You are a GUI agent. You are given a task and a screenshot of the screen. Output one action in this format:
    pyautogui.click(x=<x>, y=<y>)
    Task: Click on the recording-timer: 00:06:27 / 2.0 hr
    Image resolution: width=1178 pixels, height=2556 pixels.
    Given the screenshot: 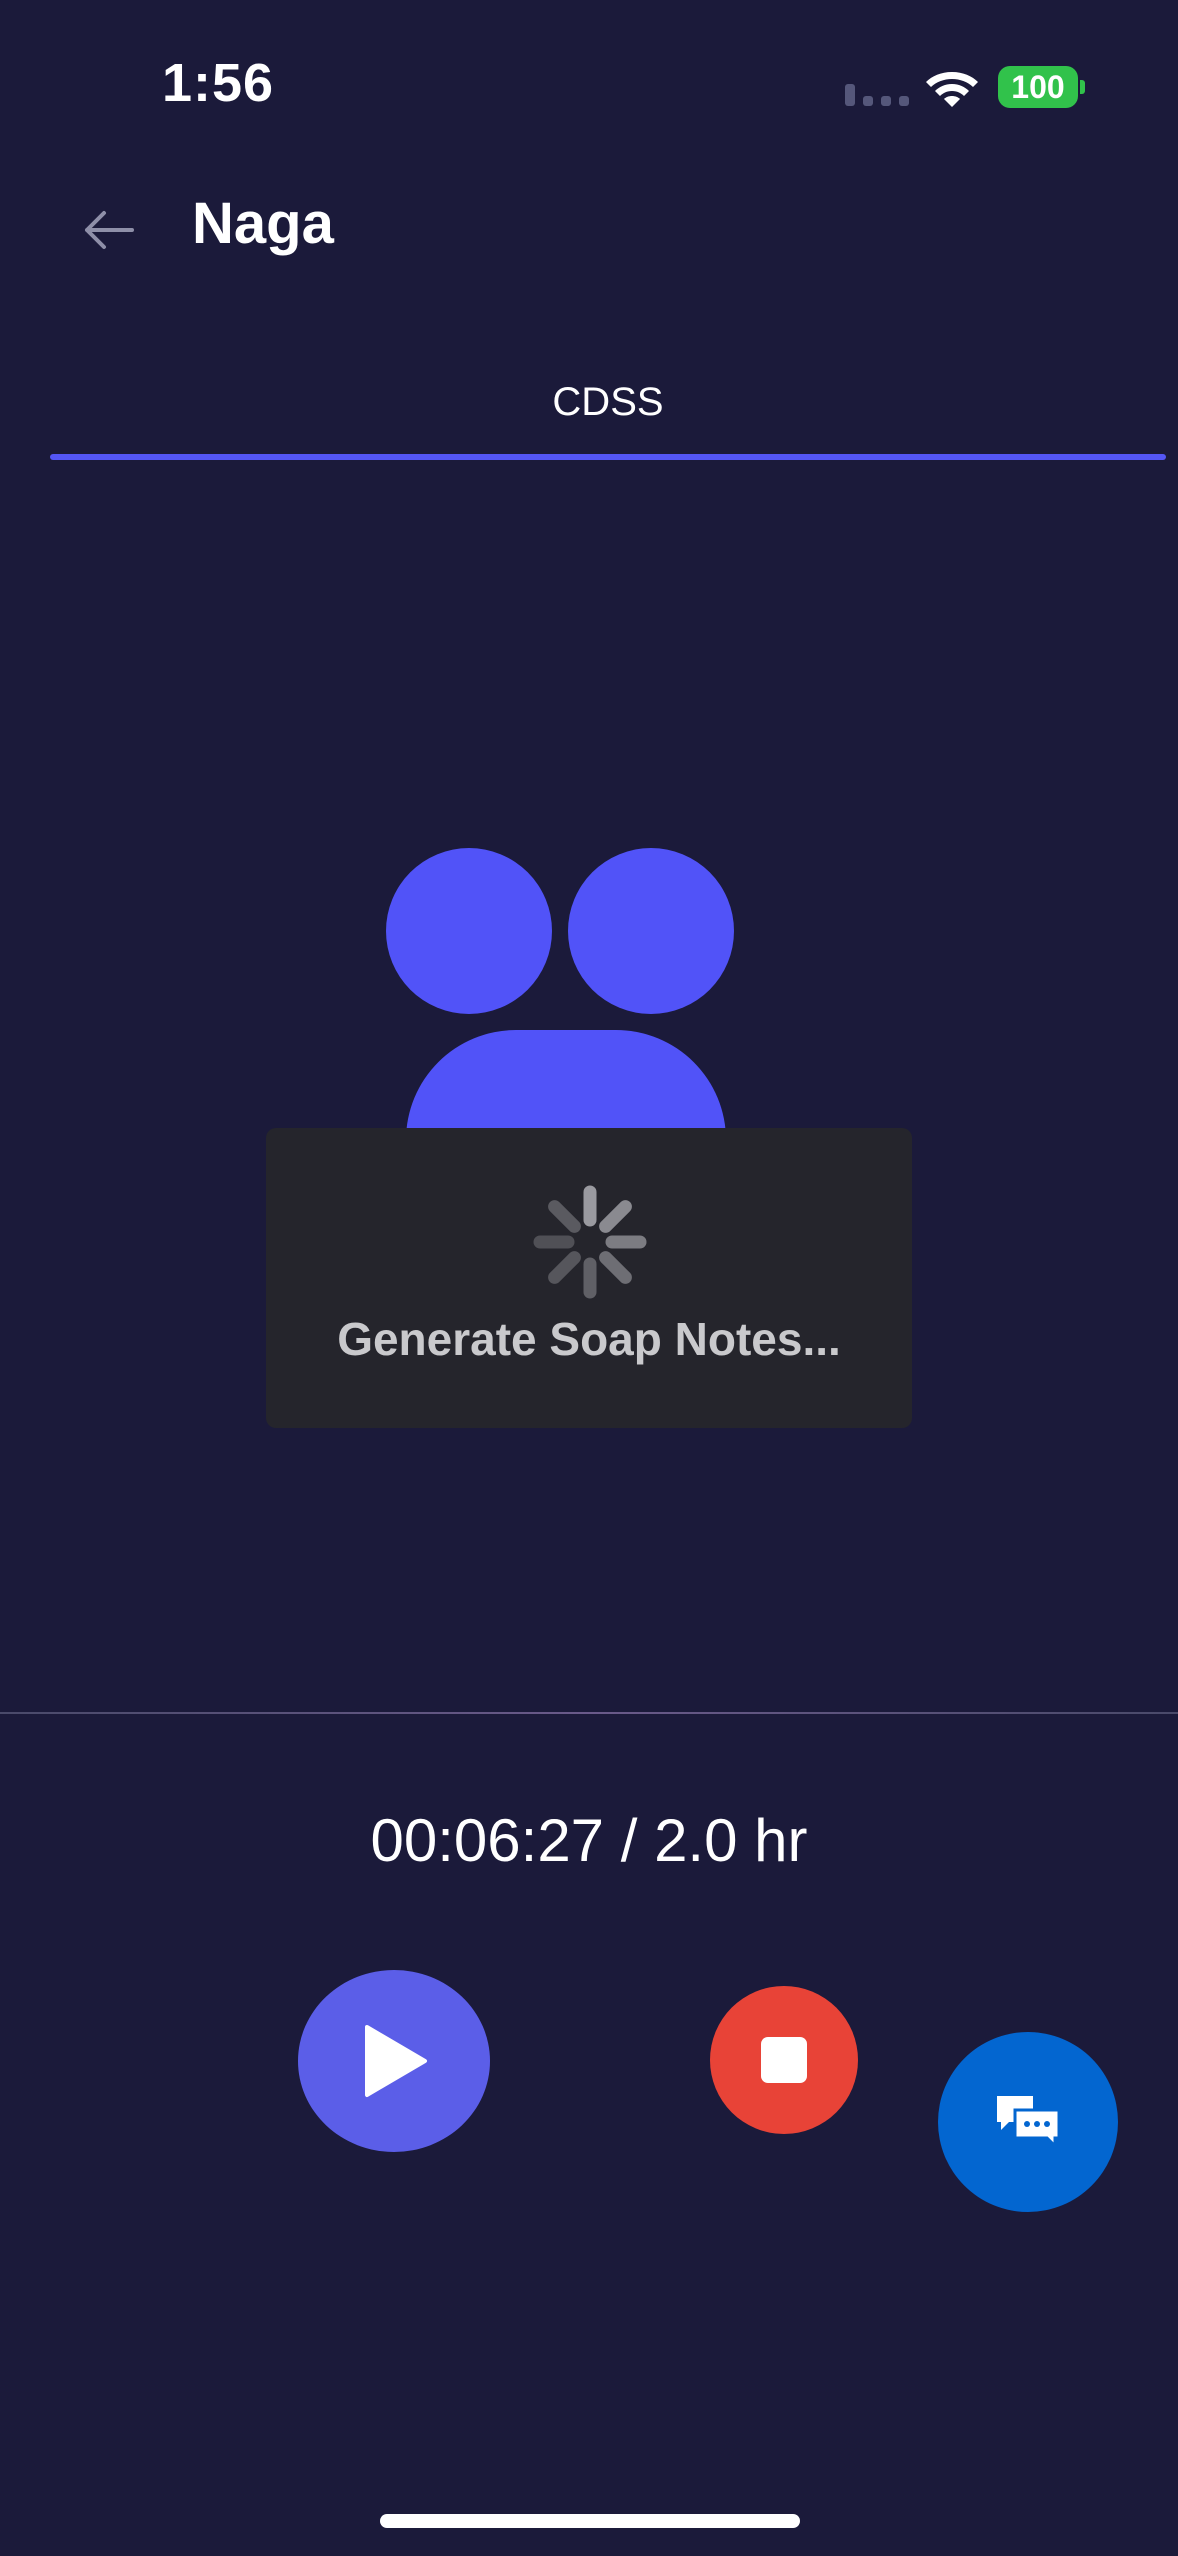 What is the action you would take?
    pyautogui.click(x=589, y=1840)
    